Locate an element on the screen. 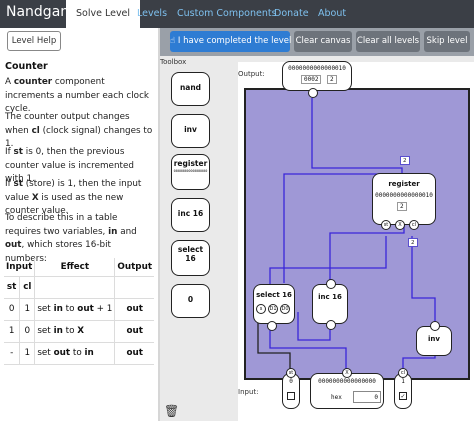 This screenshot has height=421, width=474. register-pin-x: X is located at coordinates (400, 225).